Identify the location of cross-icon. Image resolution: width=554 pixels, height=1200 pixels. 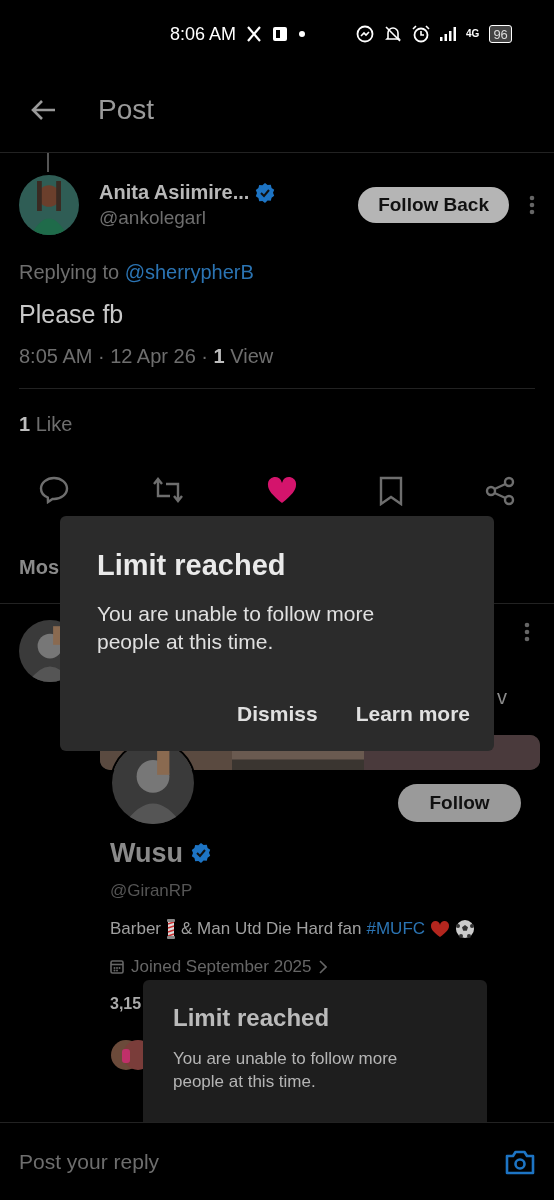
(254, 34).